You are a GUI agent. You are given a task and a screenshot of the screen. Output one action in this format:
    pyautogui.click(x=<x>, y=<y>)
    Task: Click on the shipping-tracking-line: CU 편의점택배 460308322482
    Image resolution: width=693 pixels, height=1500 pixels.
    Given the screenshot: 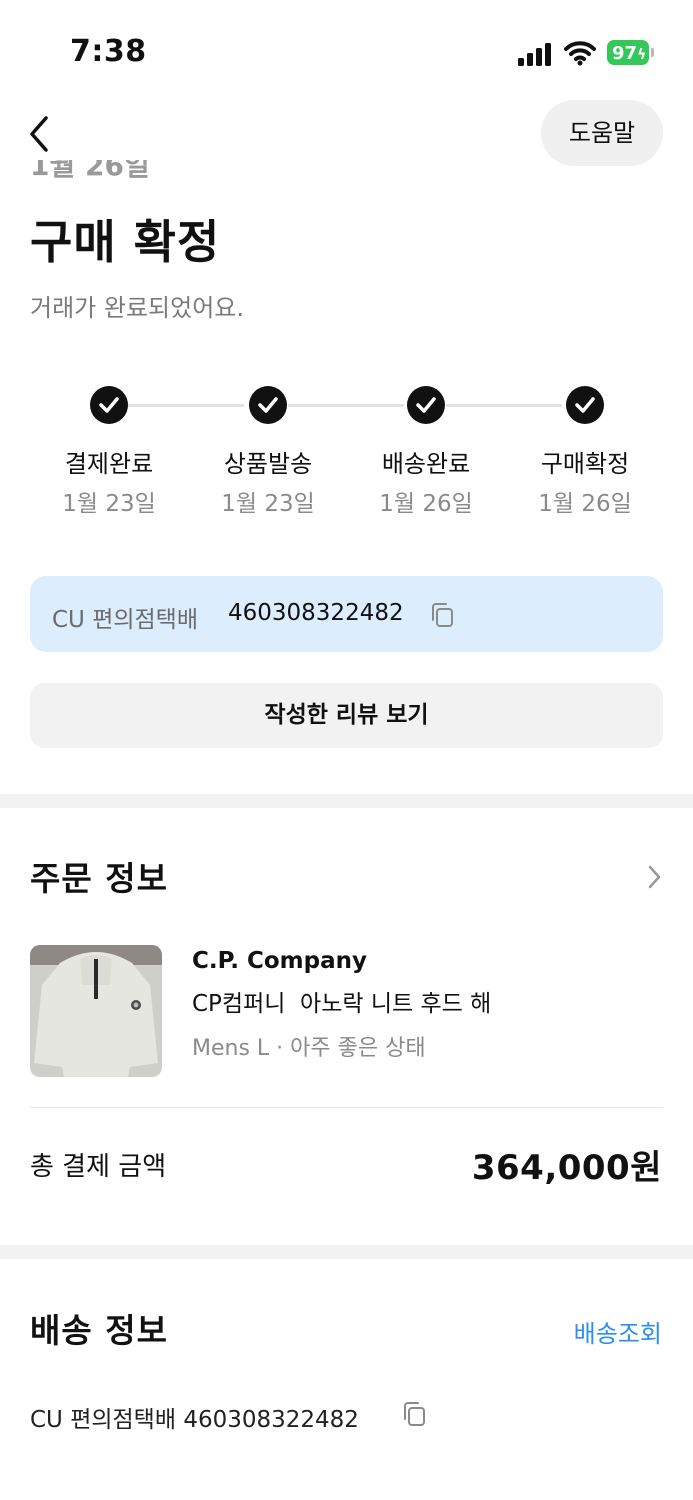 What is the action you would take?
    pyautogui.click(x=194, y=1420)
    